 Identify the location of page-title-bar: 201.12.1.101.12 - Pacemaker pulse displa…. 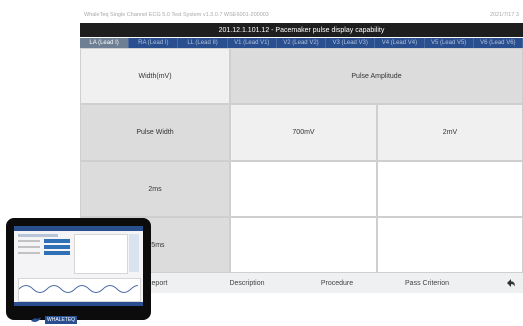
(301, 30).